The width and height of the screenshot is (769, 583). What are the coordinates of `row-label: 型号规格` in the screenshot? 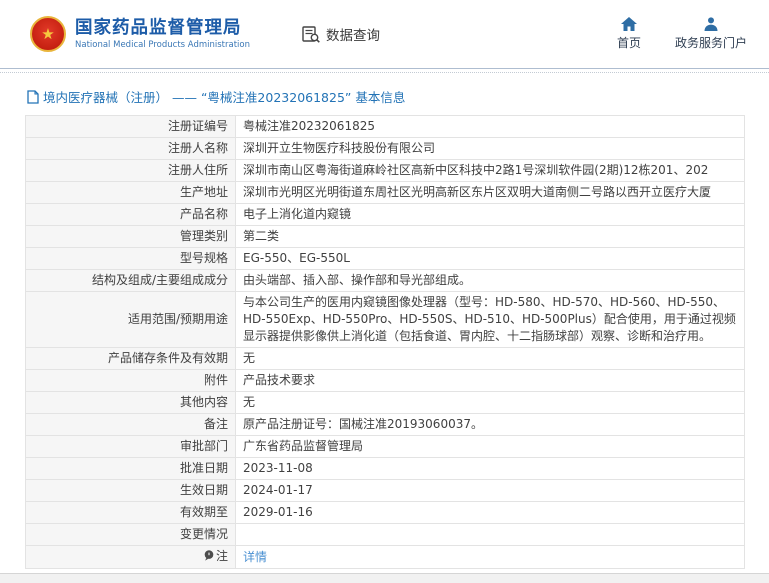 It's located at (130, 258).